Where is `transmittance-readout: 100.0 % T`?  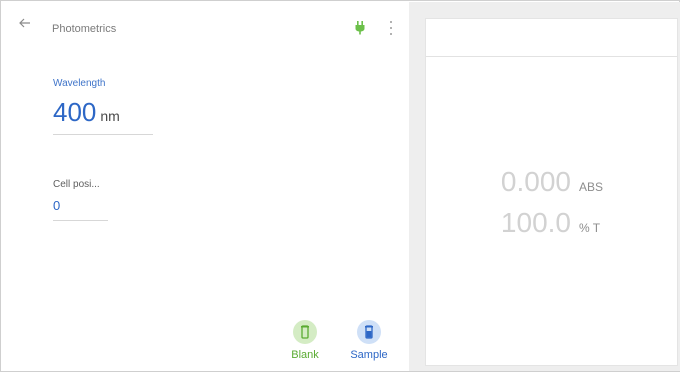 transmittance-readout: 100.0 % T is located at coordinates (551, 223).